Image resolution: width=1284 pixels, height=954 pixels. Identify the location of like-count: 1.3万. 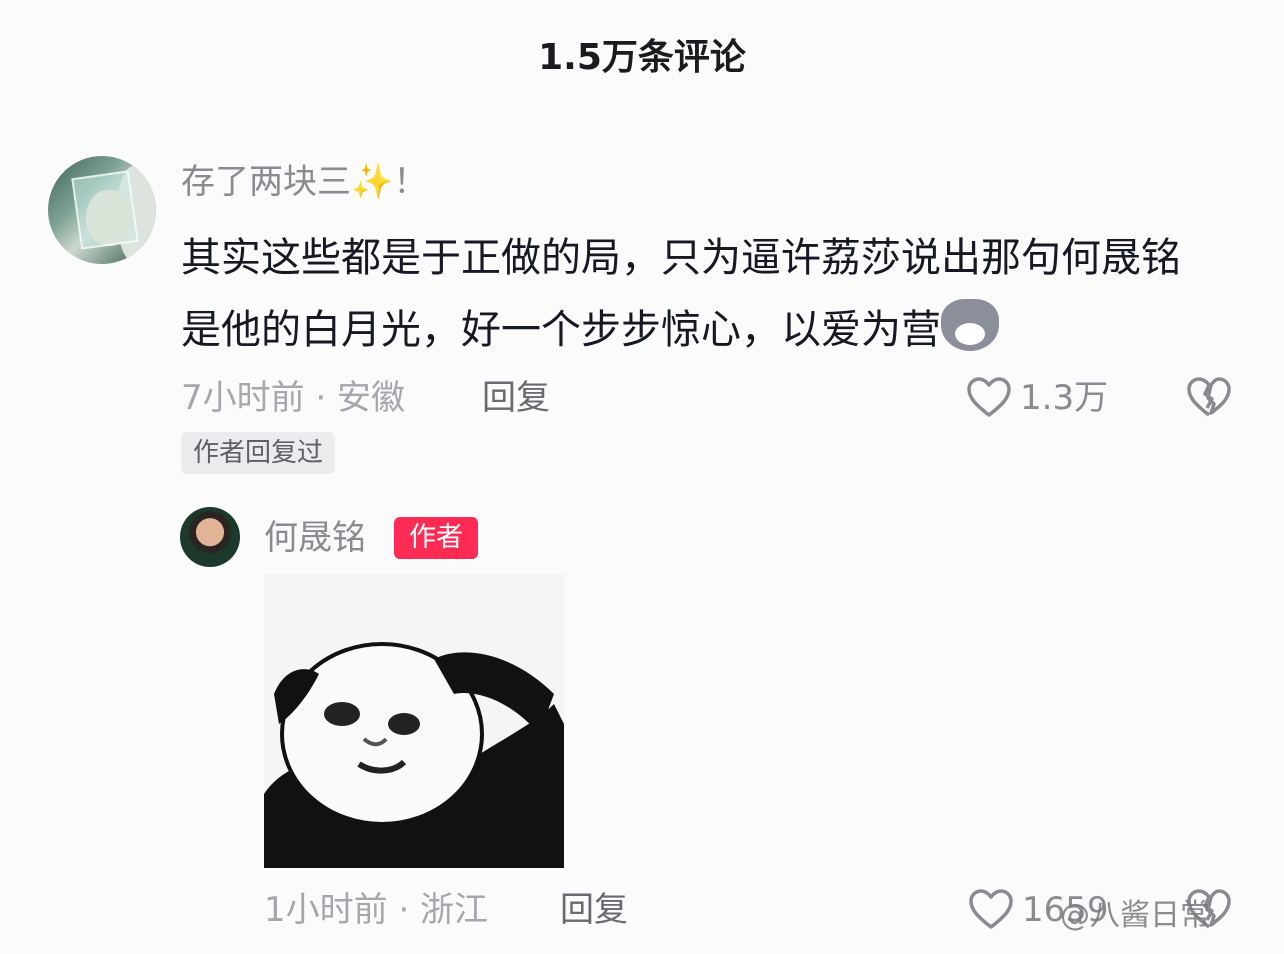
(1064, 398).